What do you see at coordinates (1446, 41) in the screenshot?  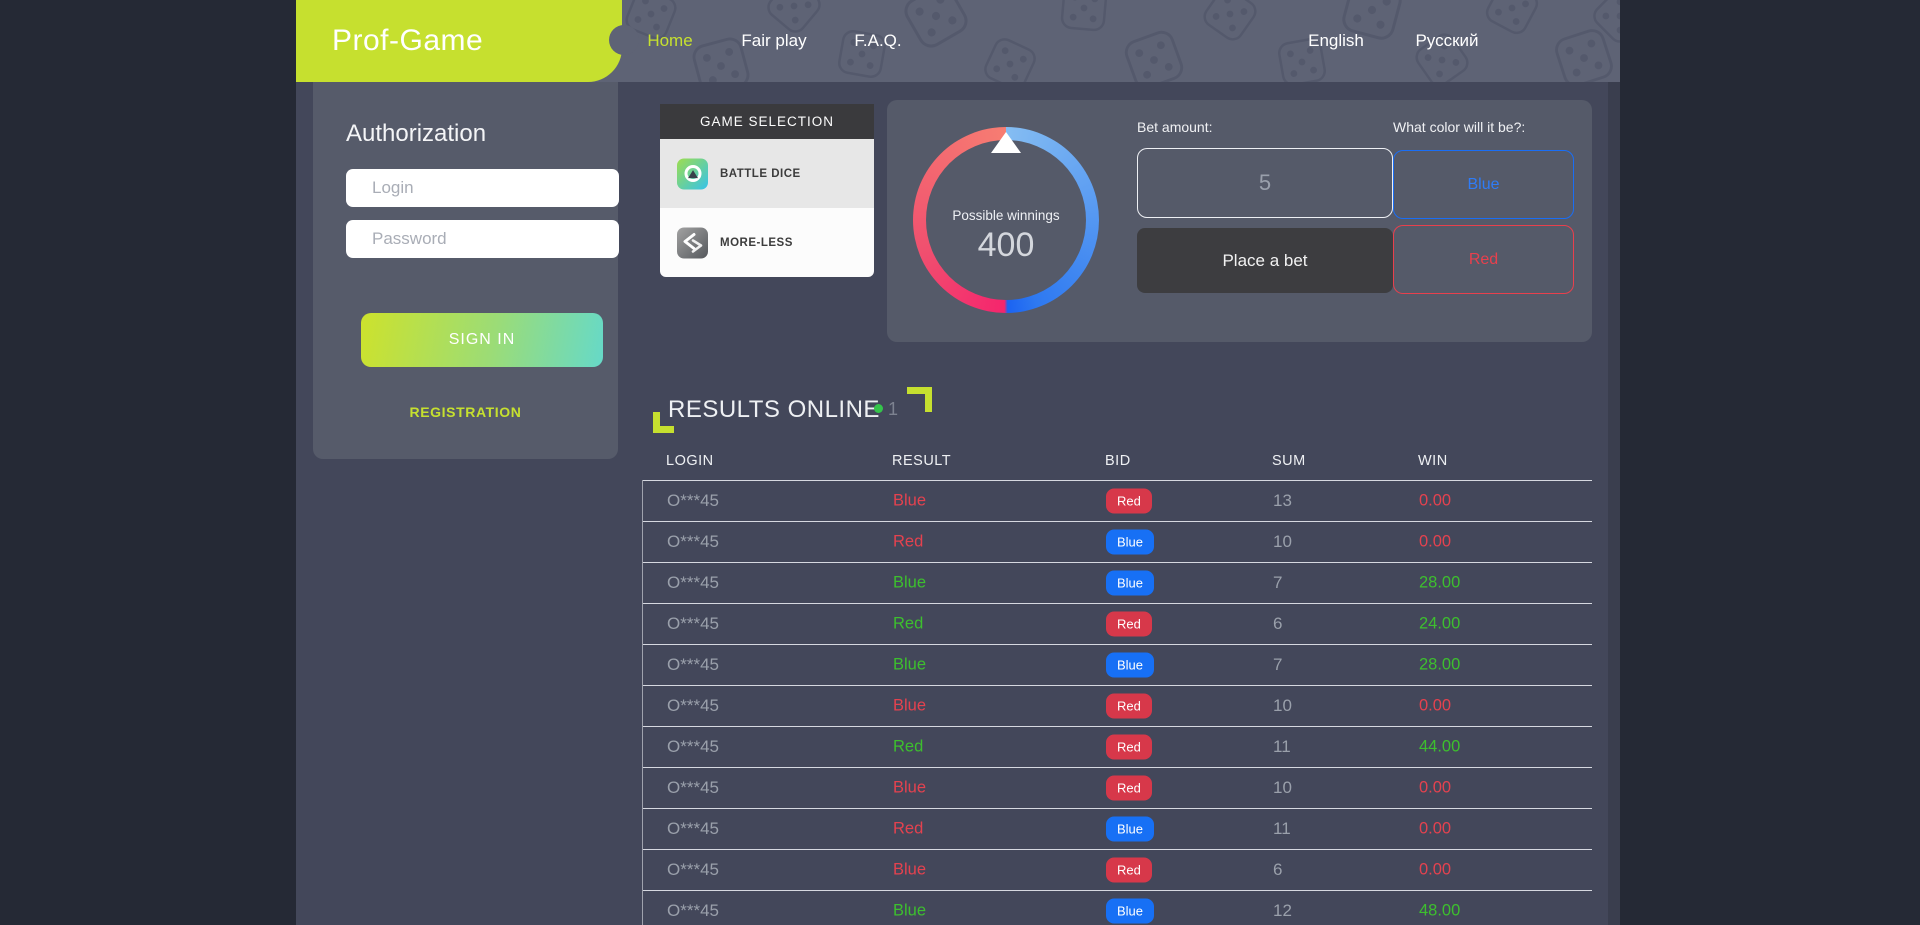 I see `language-russian: Русский` at bounding box center [1446, 41].